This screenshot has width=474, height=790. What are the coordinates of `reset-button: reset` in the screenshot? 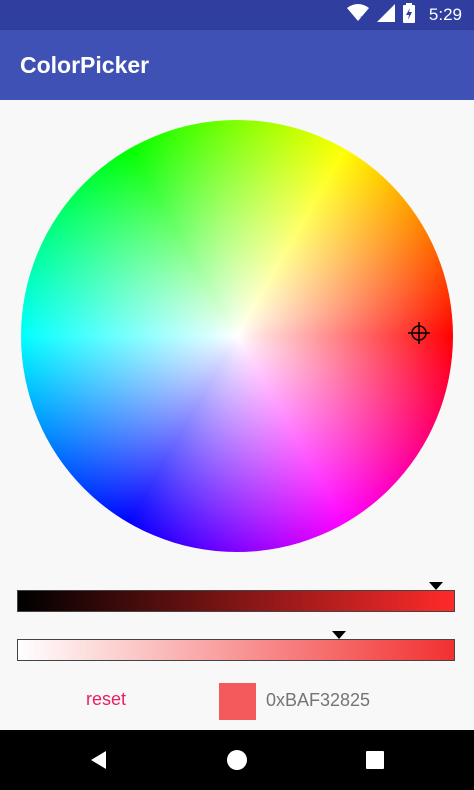 It's located at (106, 699).